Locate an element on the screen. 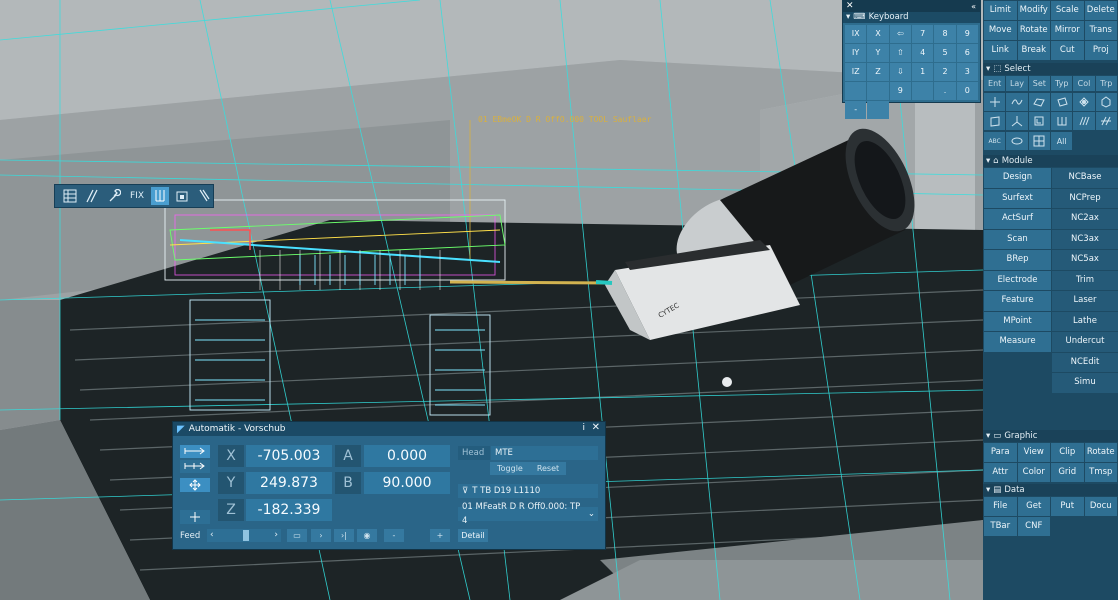  play-button: › is located at coordinates (321, 535).